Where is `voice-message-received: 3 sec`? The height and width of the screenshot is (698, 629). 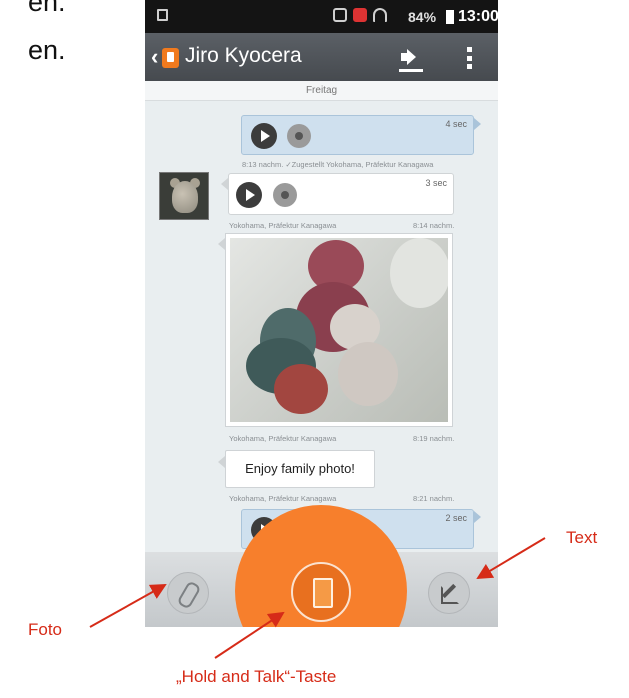 voice-message-received: 3 sec is located at coordinates (341, 194).